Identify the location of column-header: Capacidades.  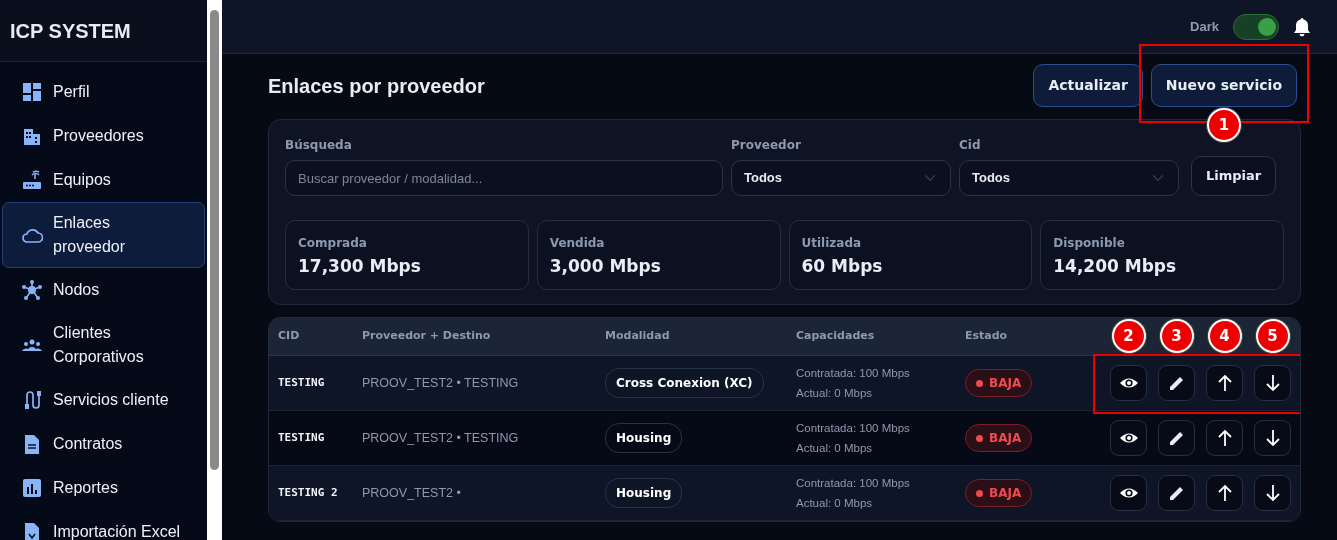
(835, 336).